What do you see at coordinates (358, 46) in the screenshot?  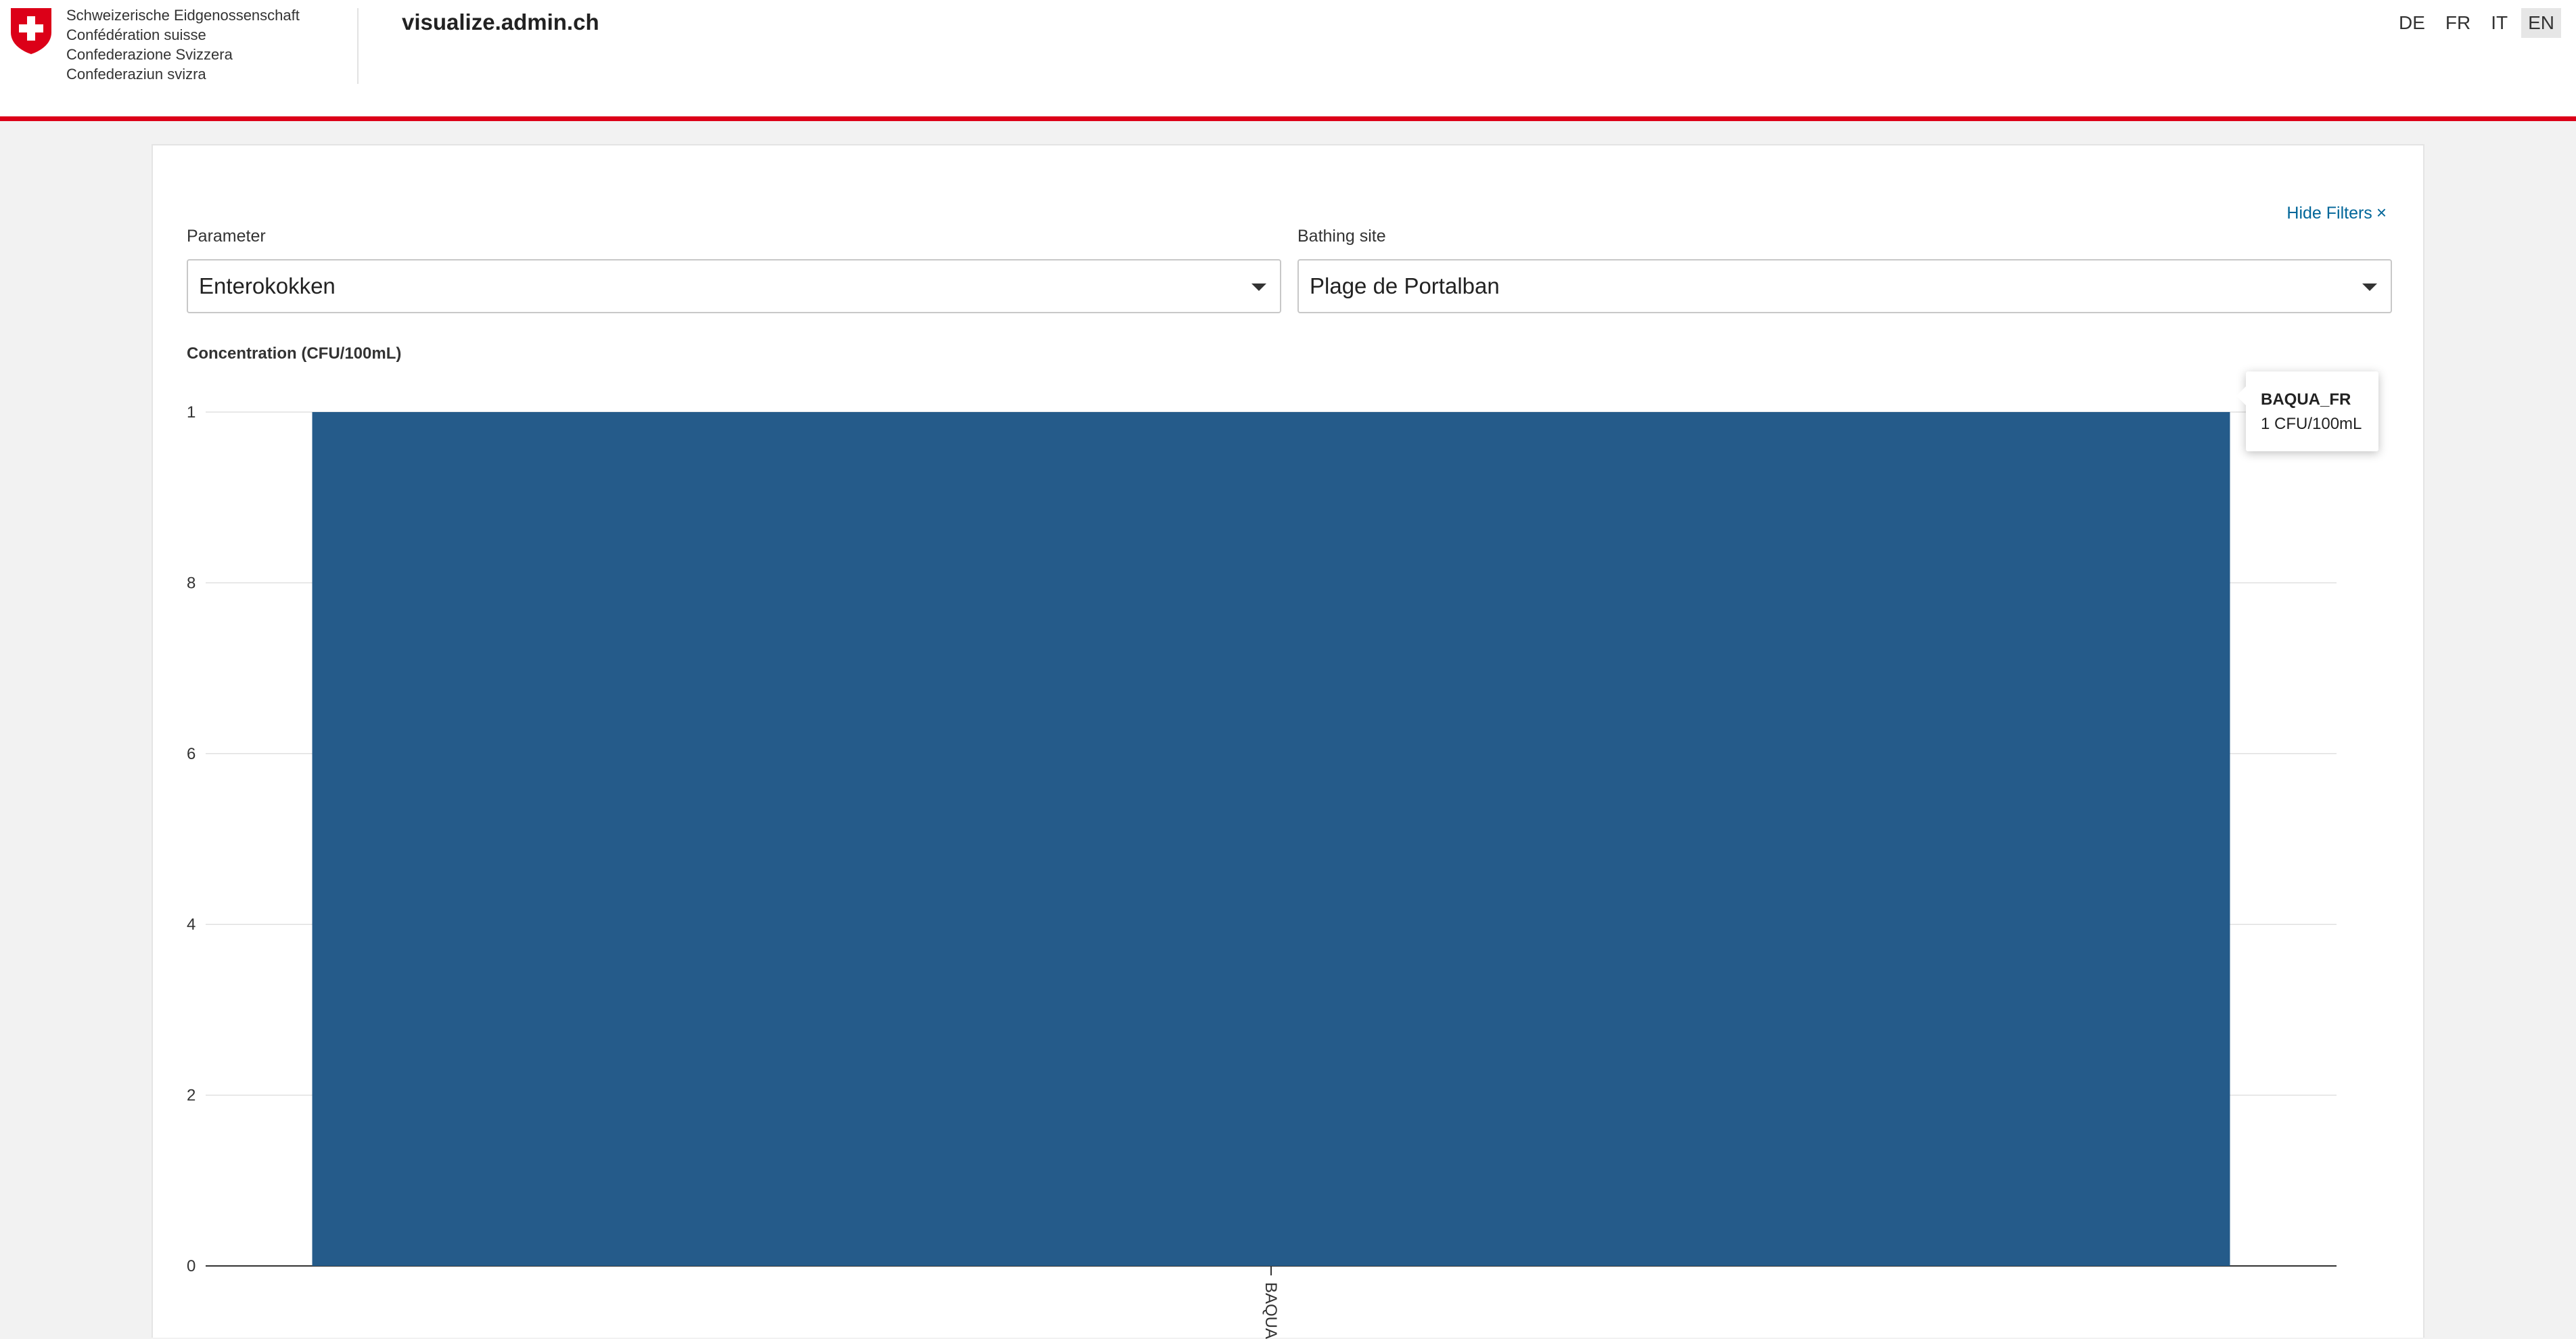 I see `header-divider` at bounding box center [358, 46].